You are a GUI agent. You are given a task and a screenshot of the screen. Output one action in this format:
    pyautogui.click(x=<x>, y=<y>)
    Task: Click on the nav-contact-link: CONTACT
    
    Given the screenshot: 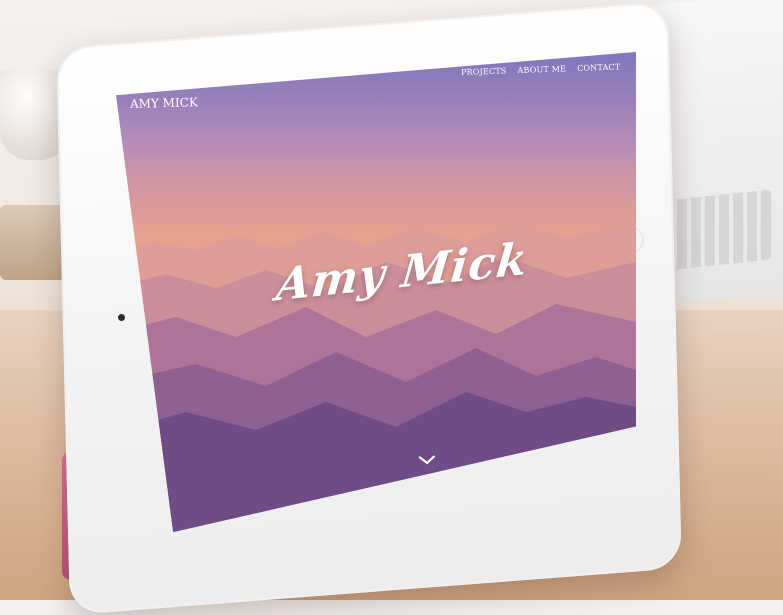 What is the action you would take?
    pyautogui.click(x=599, y=67)
    